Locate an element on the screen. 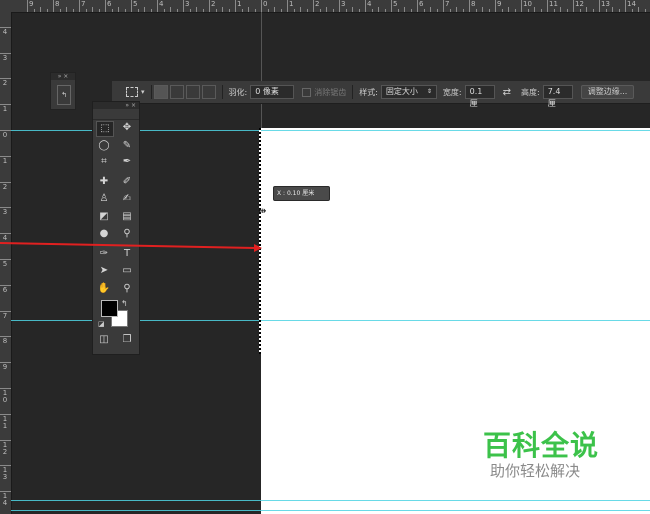  coordinate-tooltip: X : 0.10 厘米 is located at coordinates (301, 193).